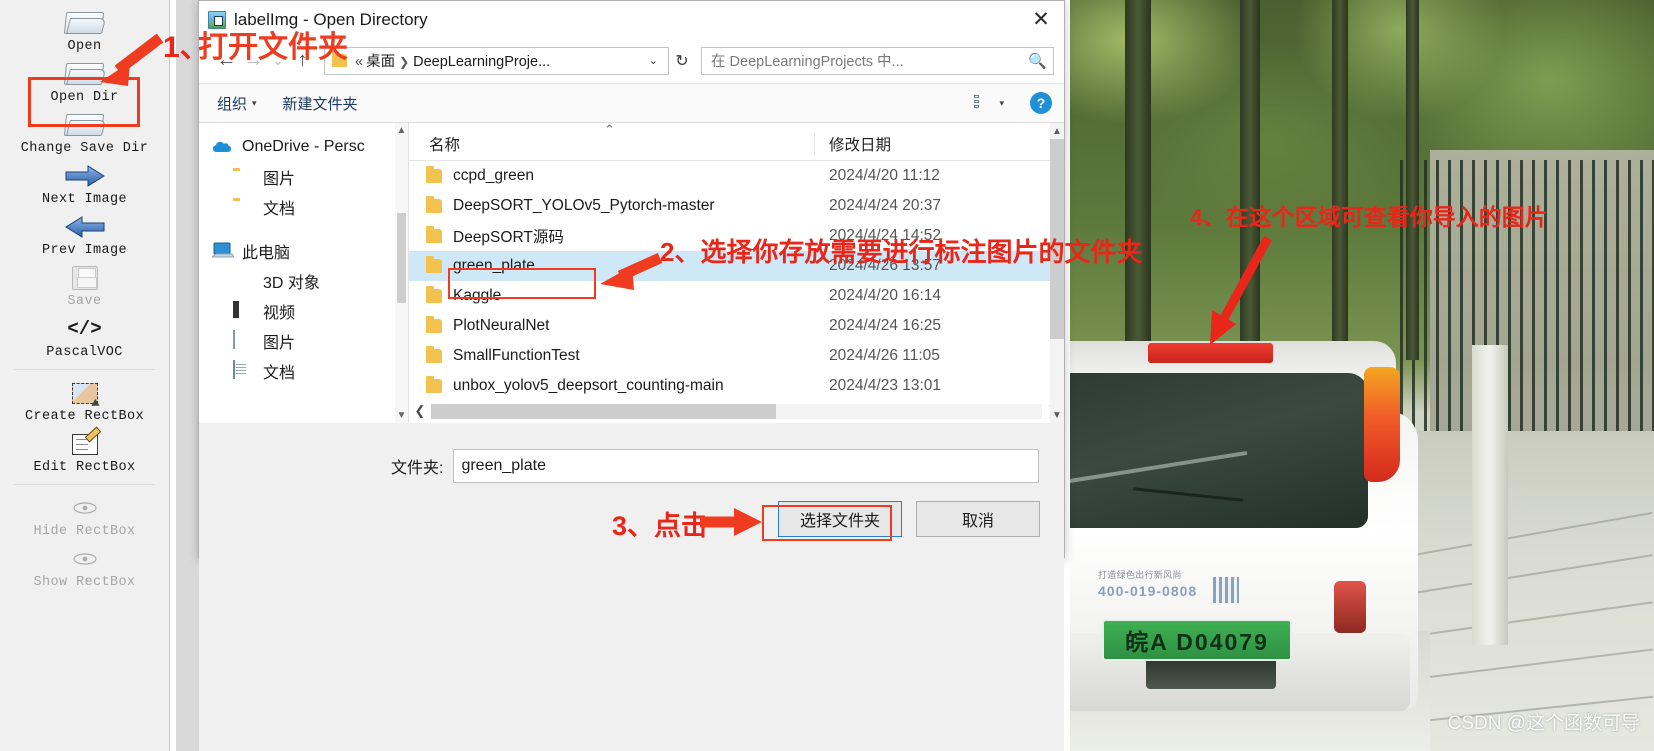  What do you see at coordinates (477, 295) in the screenshot?
I see `file-name: Kaggle` at bounding box center [477, 295].